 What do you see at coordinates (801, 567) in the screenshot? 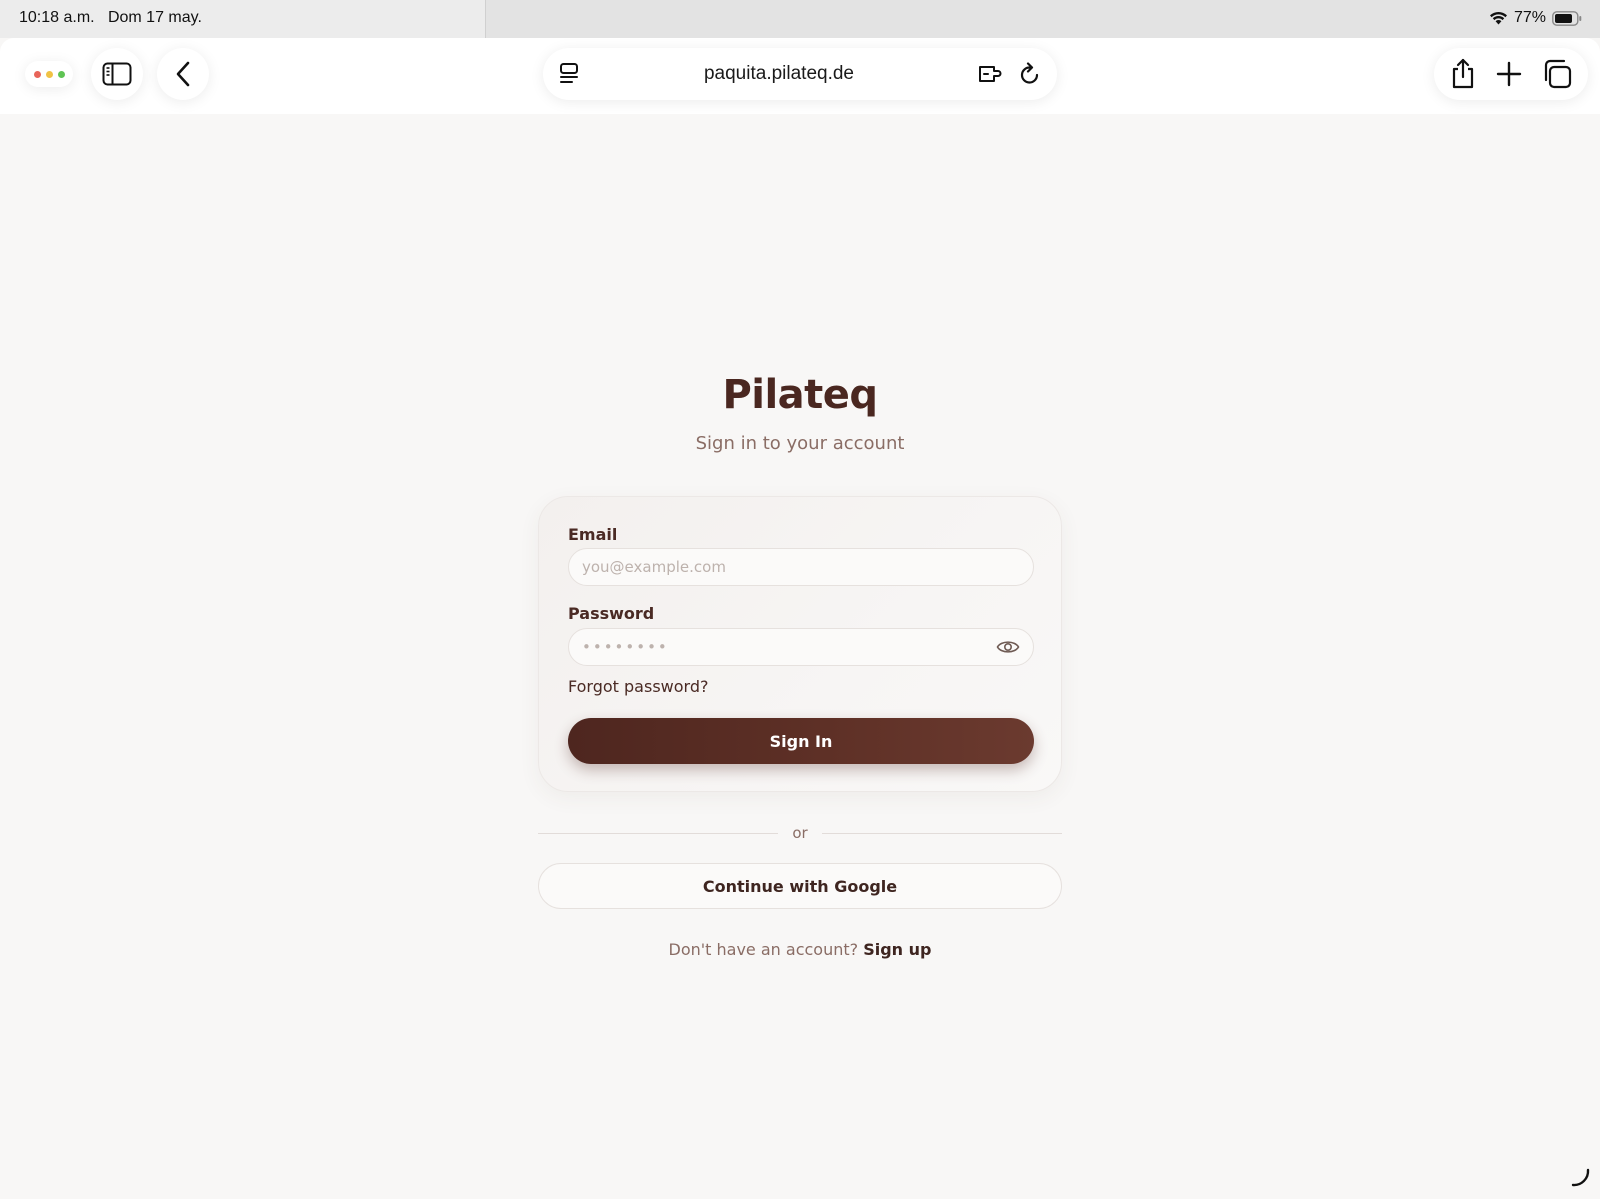
I see `email-input` at bounding box center [801, 567].